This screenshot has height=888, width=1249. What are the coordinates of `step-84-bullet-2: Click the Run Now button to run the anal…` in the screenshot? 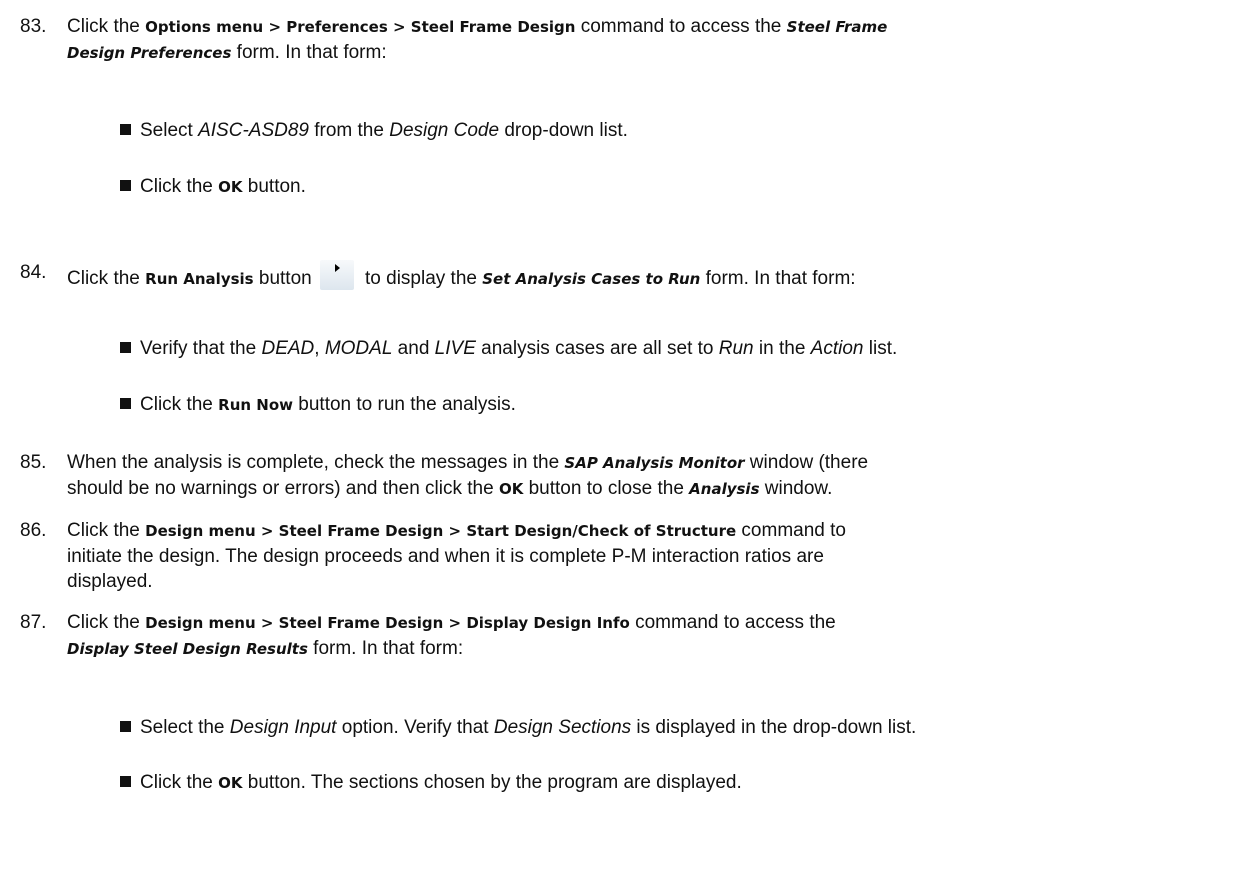 It's located at (680, 405).